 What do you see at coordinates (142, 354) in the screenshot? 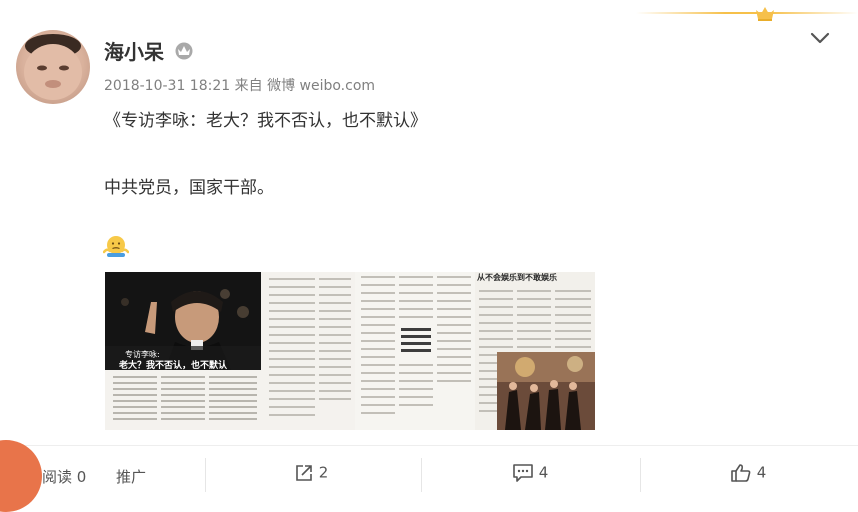
I see `image-caption-small: 专访李咏:` at bounding box center [142, 354].